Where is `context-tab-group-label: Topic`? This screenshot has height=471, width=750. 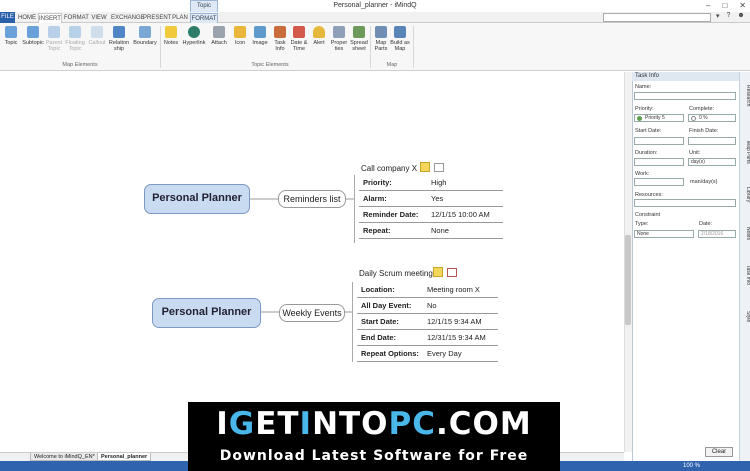
context-tab-group-label: Topic is located at coordinates (204, 6).